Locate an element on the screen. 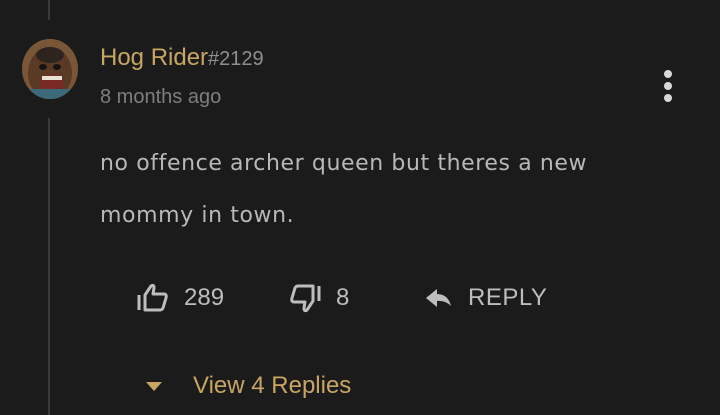 The width and height of the screenshot is (720, 415). username: Hog Rider is located at coordinates (154, 57).